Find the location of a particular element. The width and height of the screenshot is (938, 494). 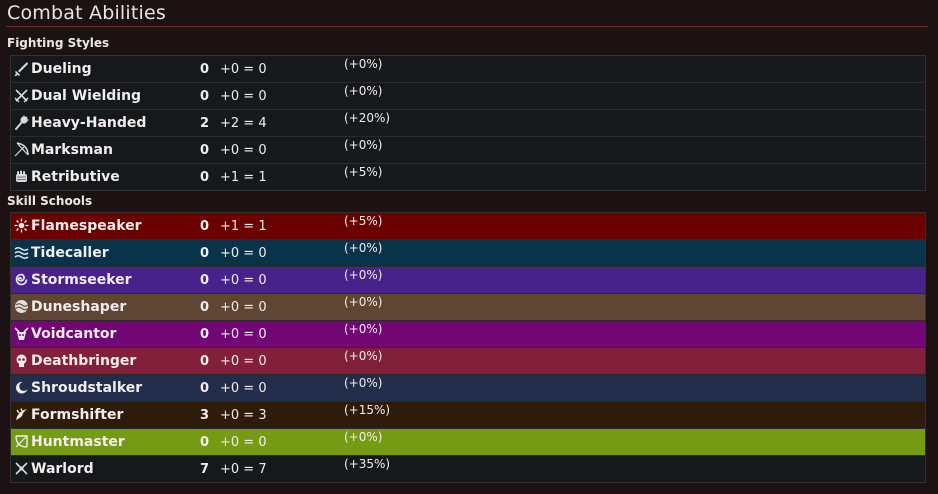

flame-icon is located at coordinates (21, 225).